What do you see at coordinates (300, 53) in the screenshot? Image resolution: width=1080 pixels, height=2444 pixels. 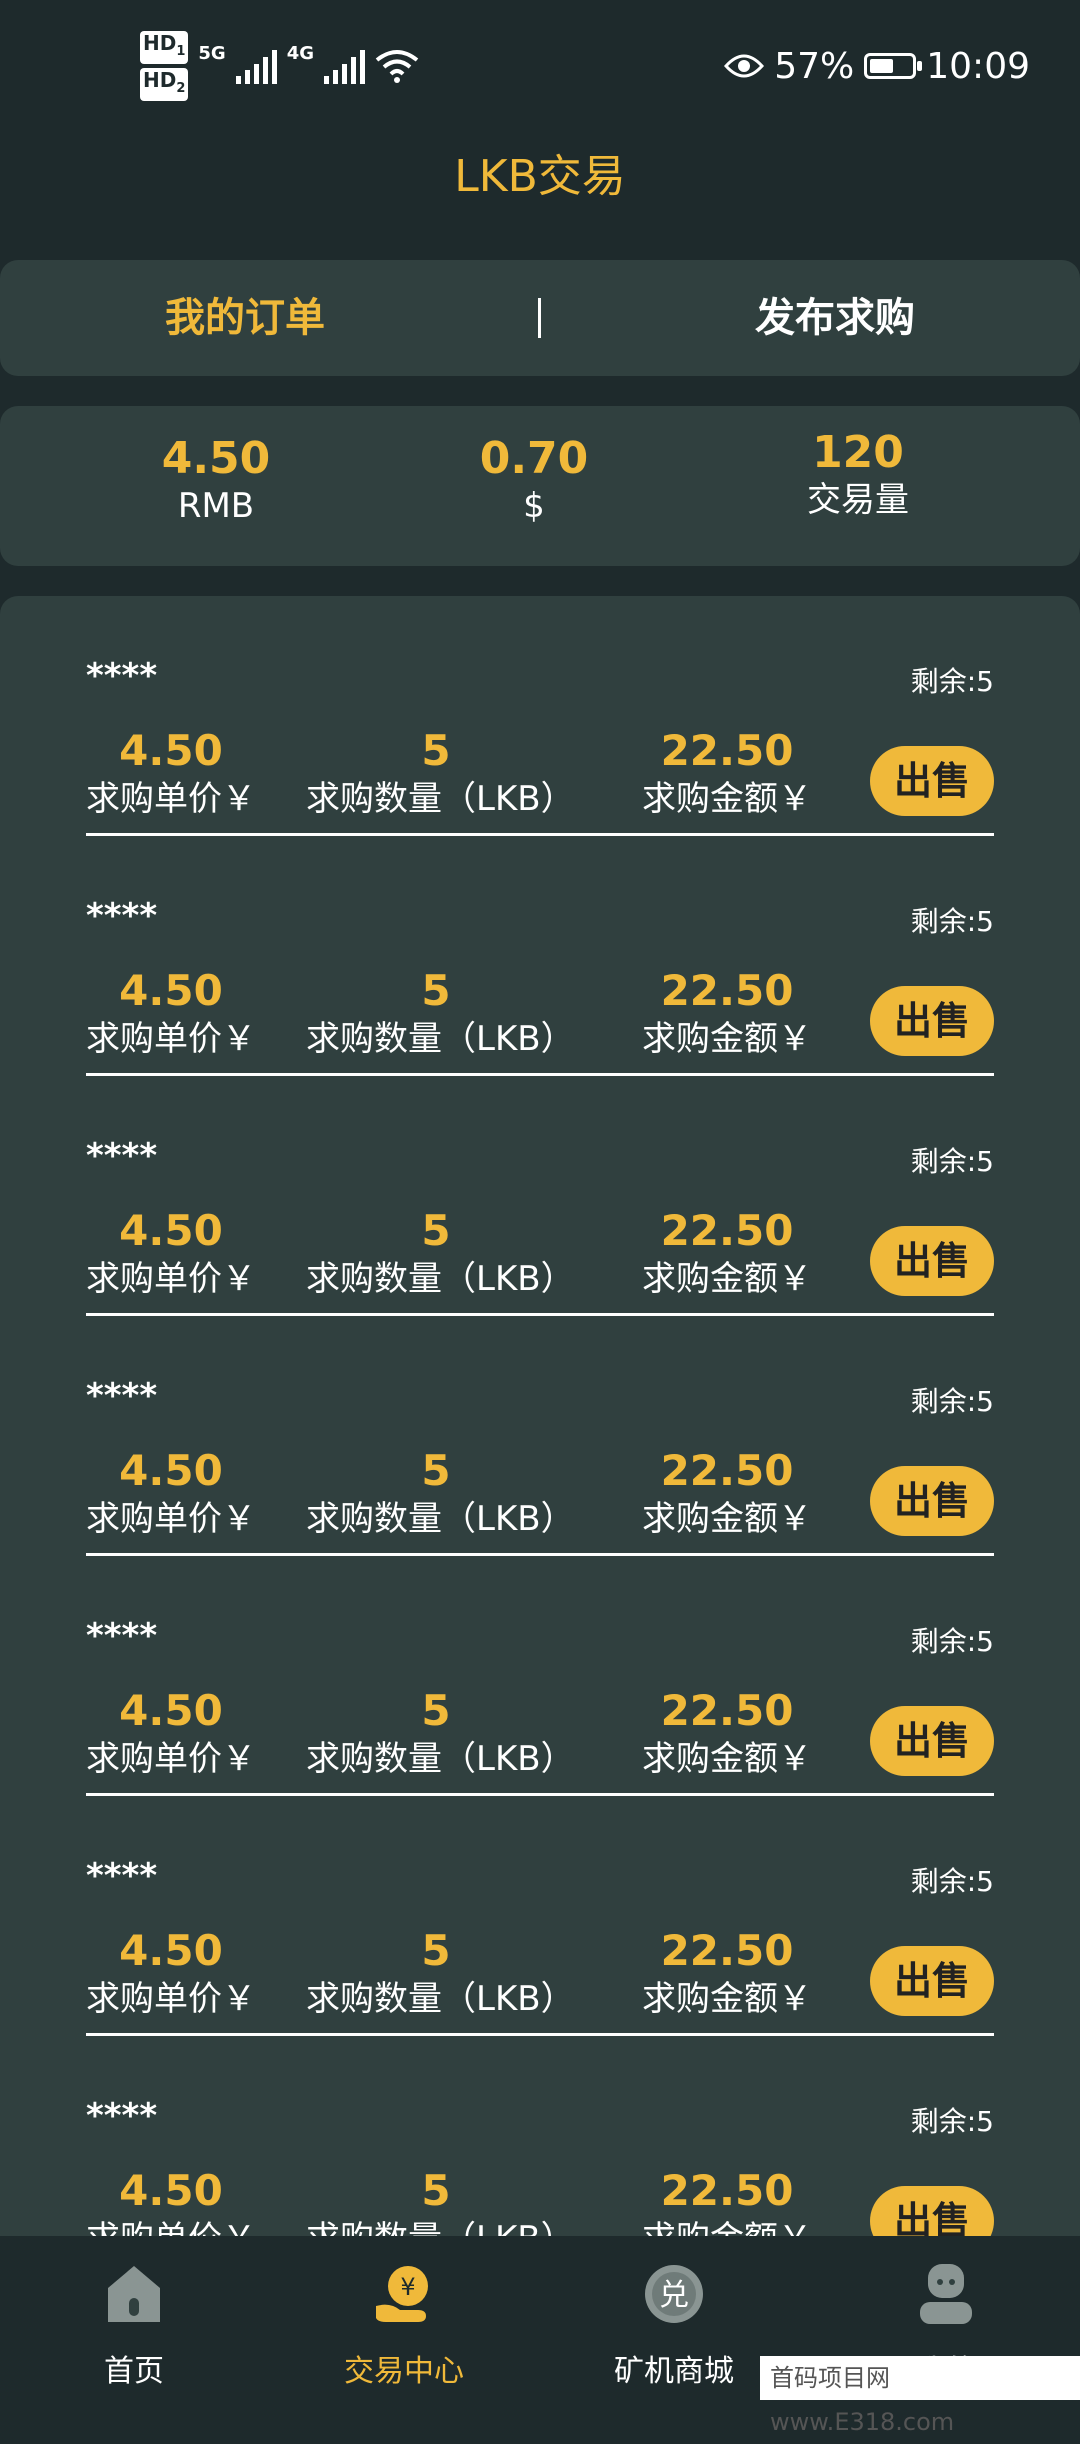 I see `network-4g-label: 4G` at bounding box center [300, 53].